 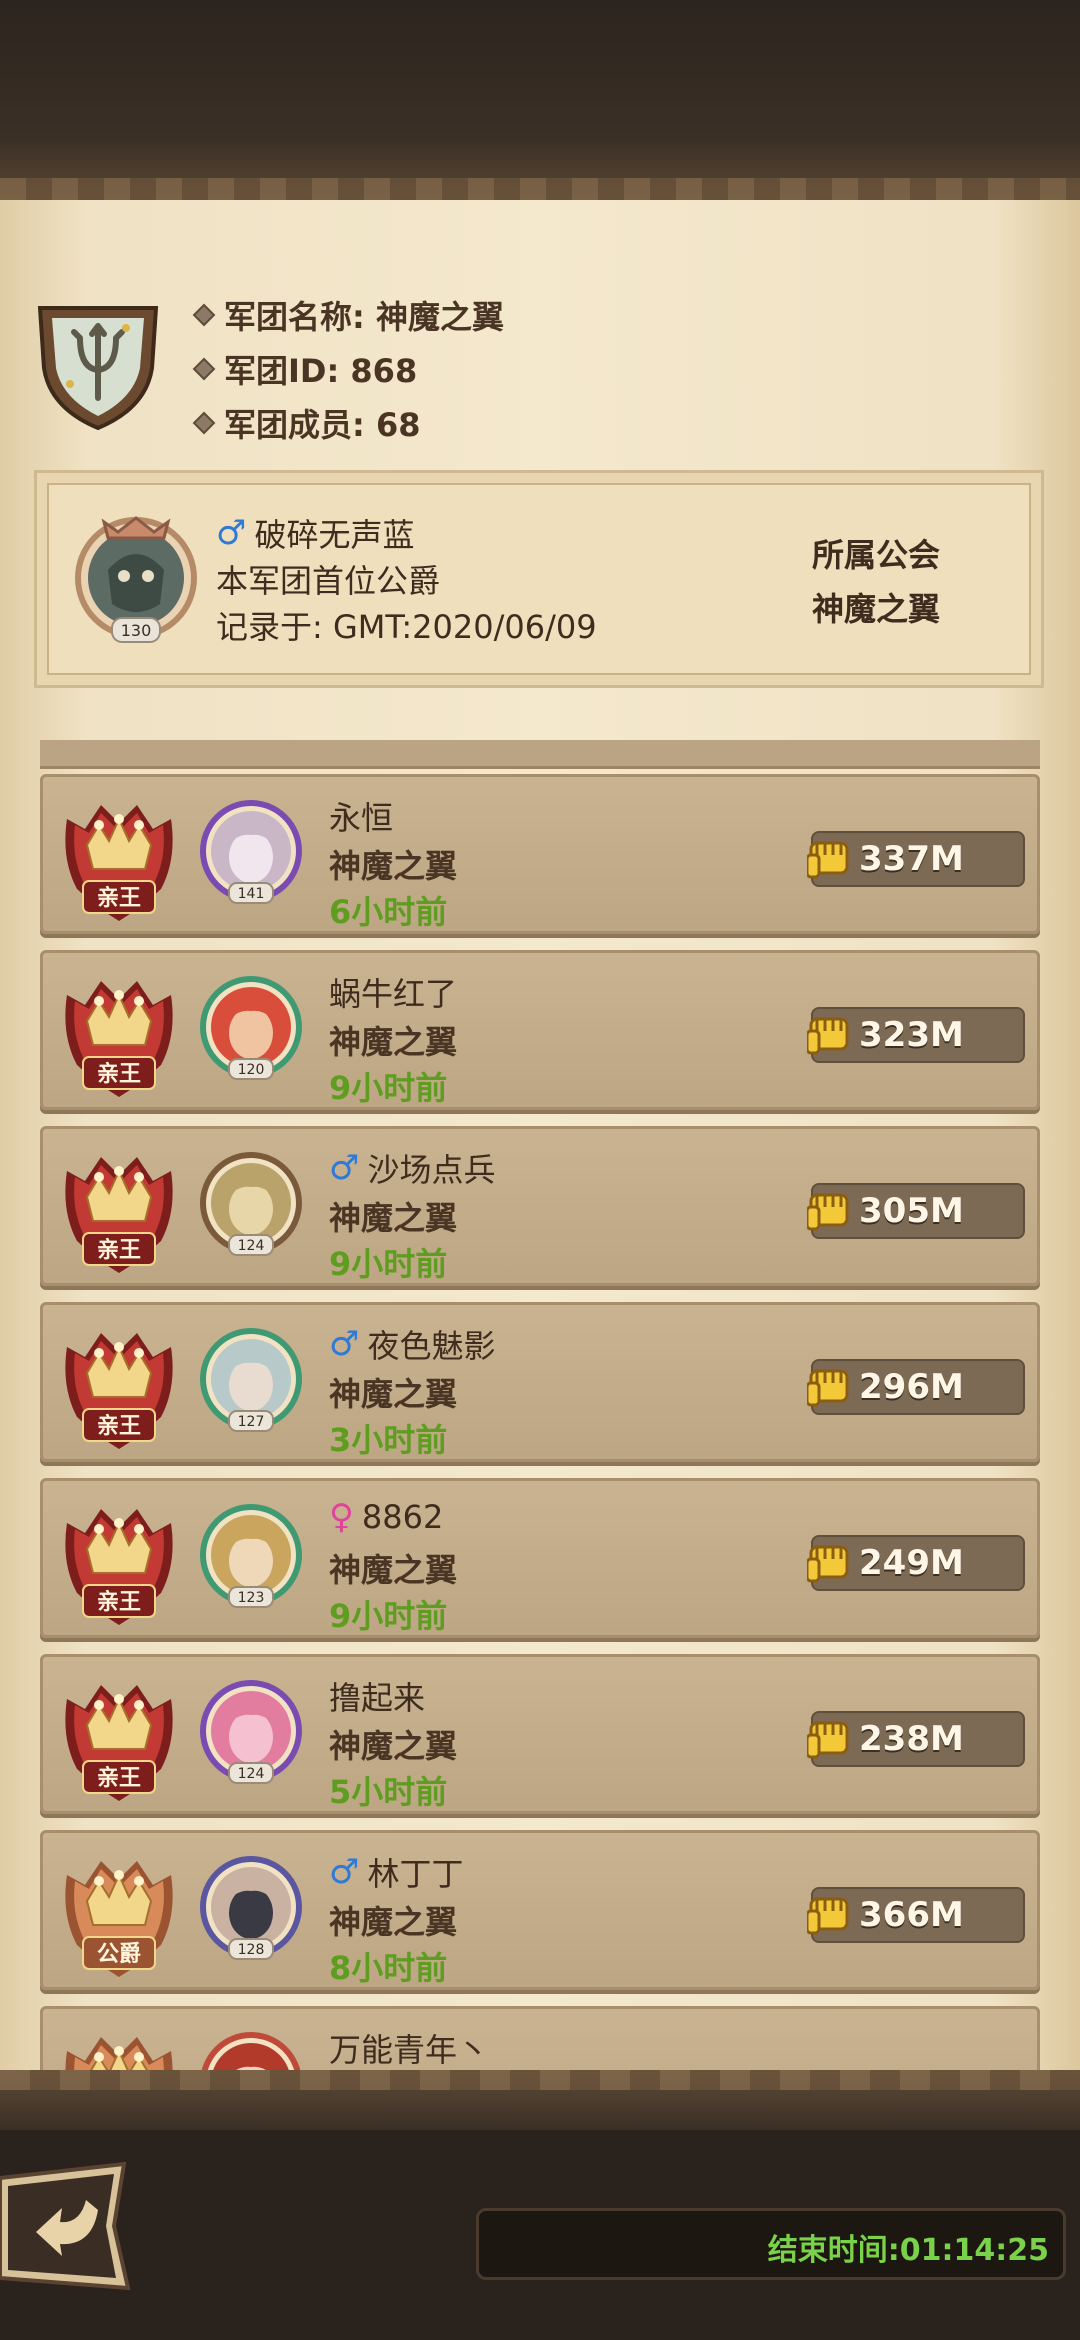 What do you see at coordinates (251, 1909) in the screenshot?
I see `member-avatar: 128` at bounding box center [251, 1909].